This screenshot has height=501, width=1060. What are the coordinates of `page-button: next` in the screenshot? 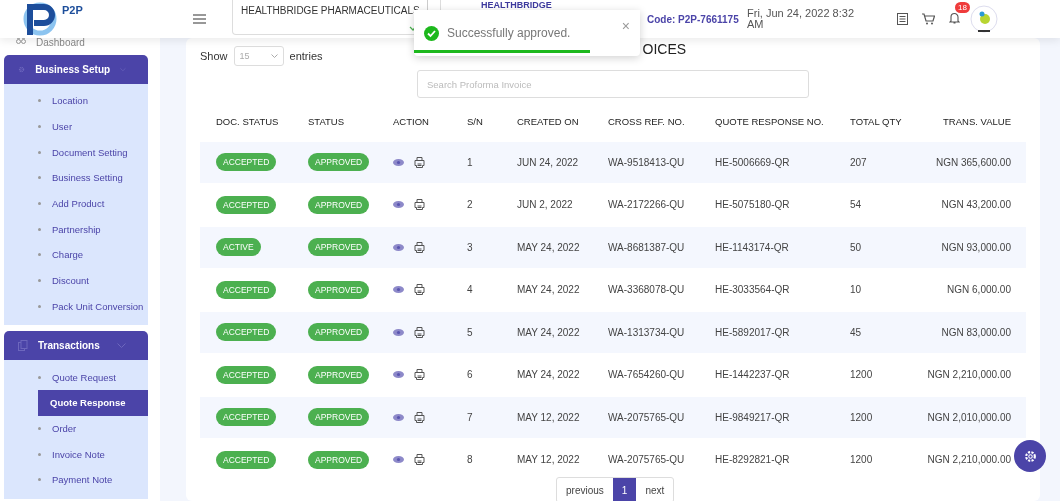 It's located at (655, 489).